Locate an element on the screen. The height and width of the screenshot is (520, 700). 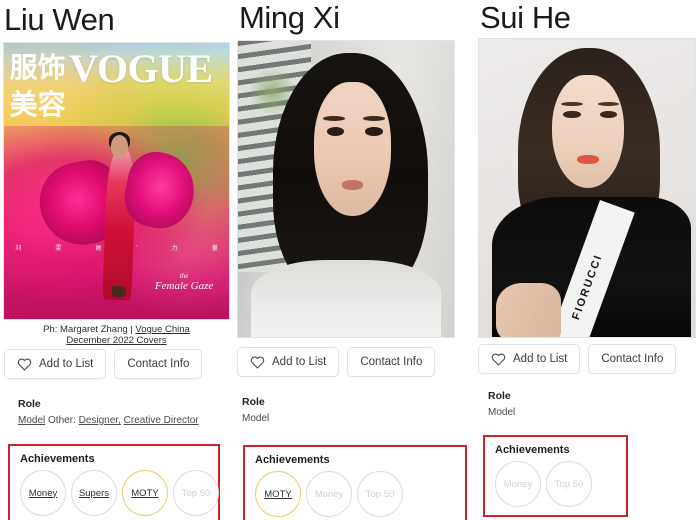
cover-model-shoe is located at coordinates (119, 291).